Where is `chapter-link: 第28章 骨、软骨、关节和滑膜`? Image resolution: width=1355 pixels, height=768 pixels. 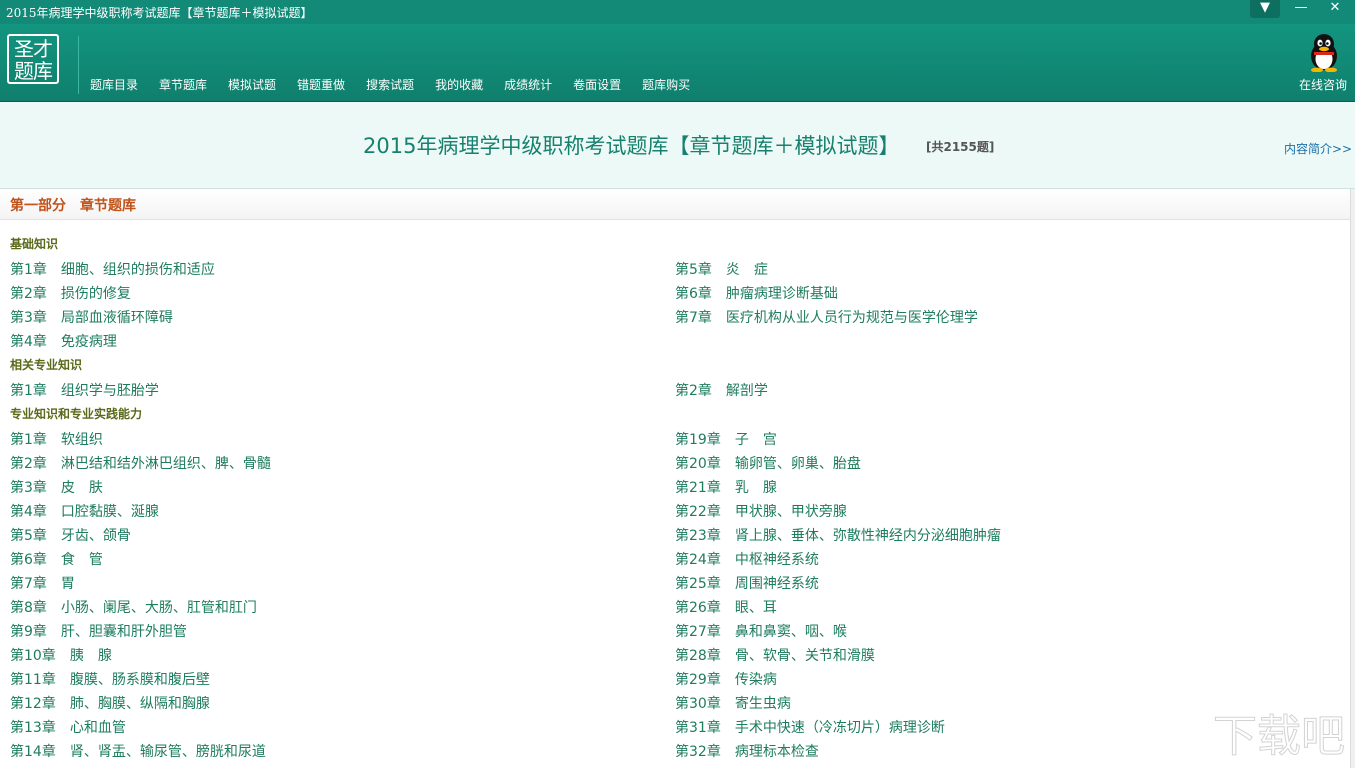
chapter-link: 第28章 骨、软骨、关节和滑膜 is located at coordinates (775, 655).